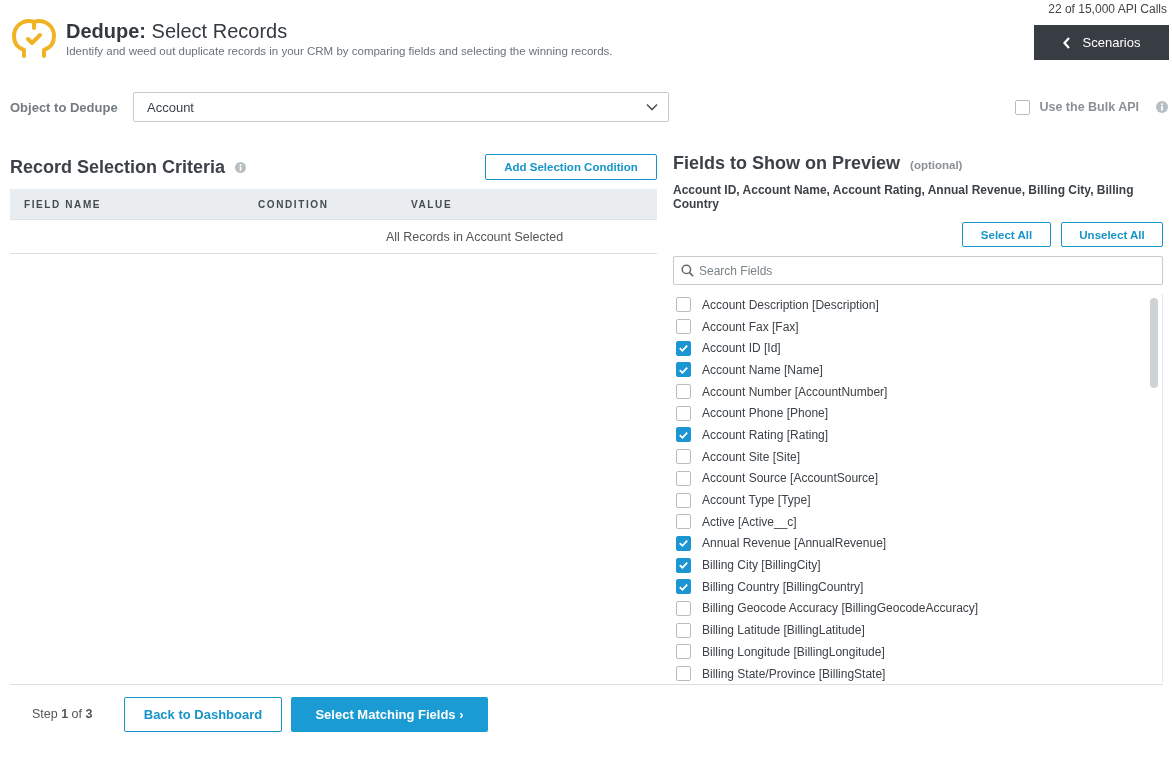  What do you see at coordinates (793, 651) in the screenshot?
I see `field-label: Billing Longitude [BillingLongitude]` at bounding box center [793, 651].